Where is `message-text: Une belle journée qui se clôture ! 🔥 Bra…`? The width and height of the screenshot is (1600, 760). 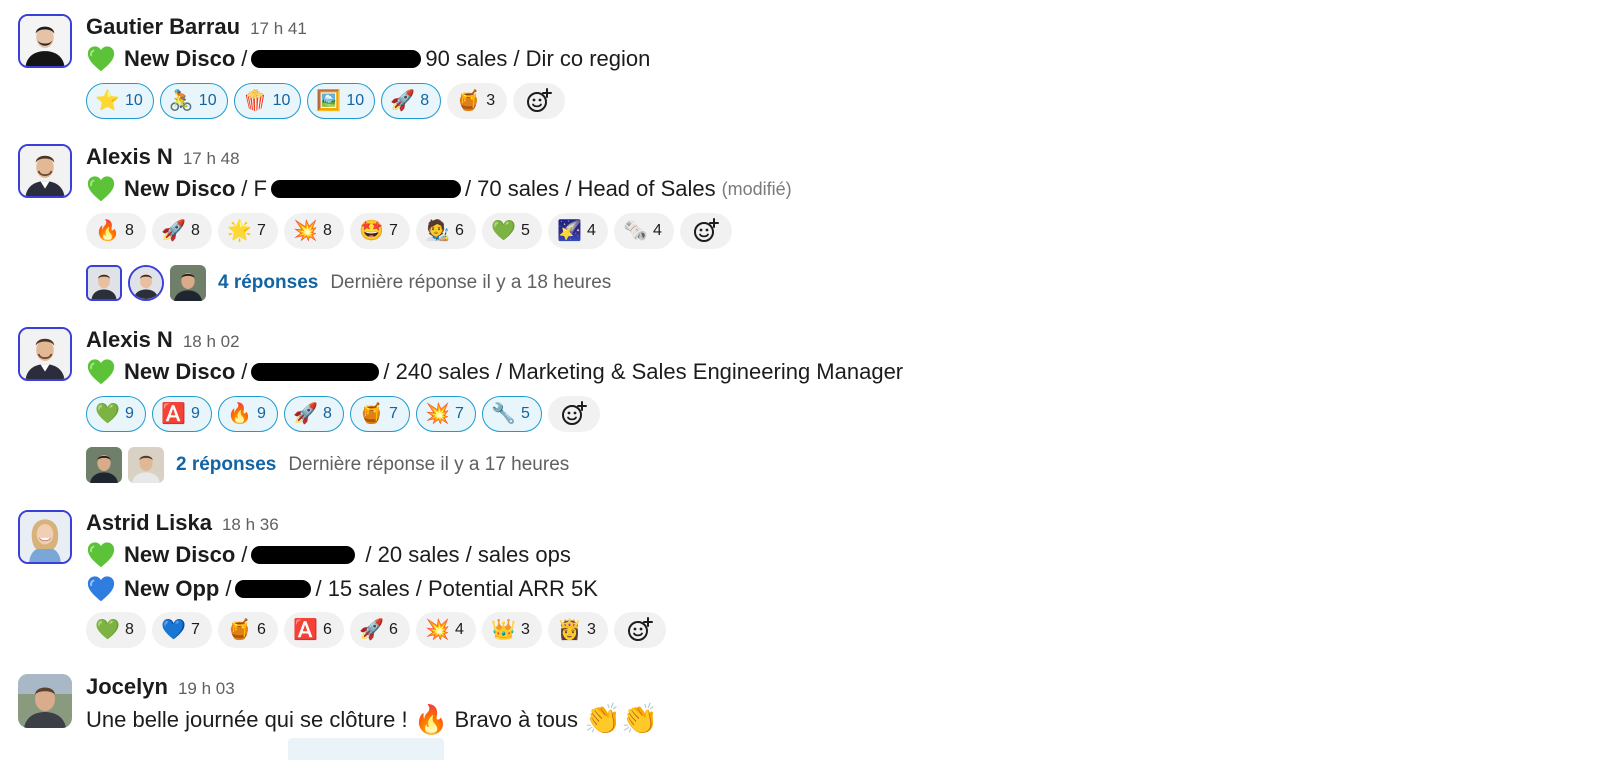 message-text: Une belle journée qui se clôture ! 🔥 Bra… is located at coordinates (372, 719).